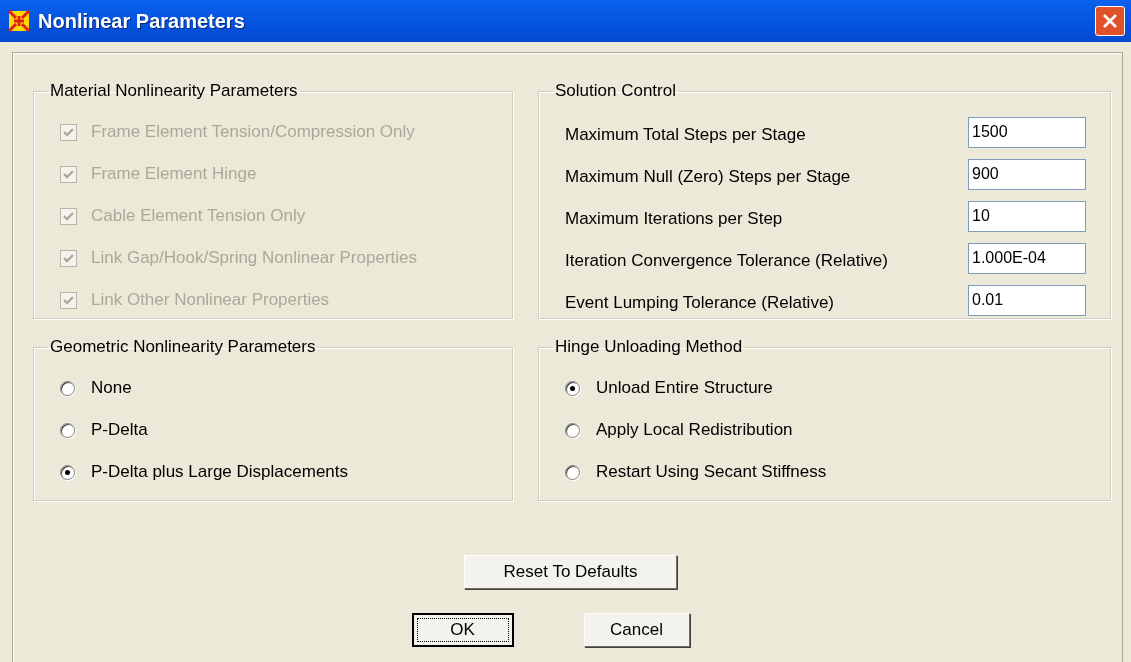 The width and height of the screenshot is (1131, 662). Describe the element at coordinates (219, 472) in the screenshot. I see `radio-label: P-Delta plus Large Displacements` at that location.